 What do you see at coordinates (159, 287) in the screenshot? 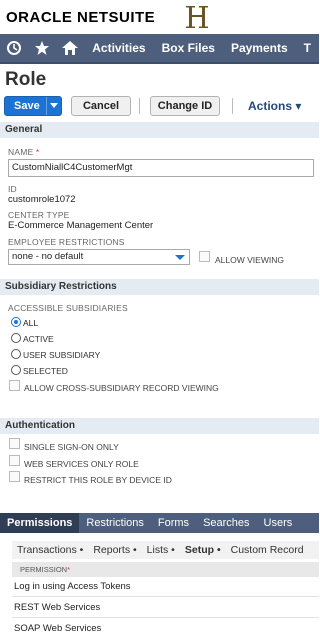
I see `subsidiary-section-header: Subsidiary Restrictions` at bounding box center [159, 287].